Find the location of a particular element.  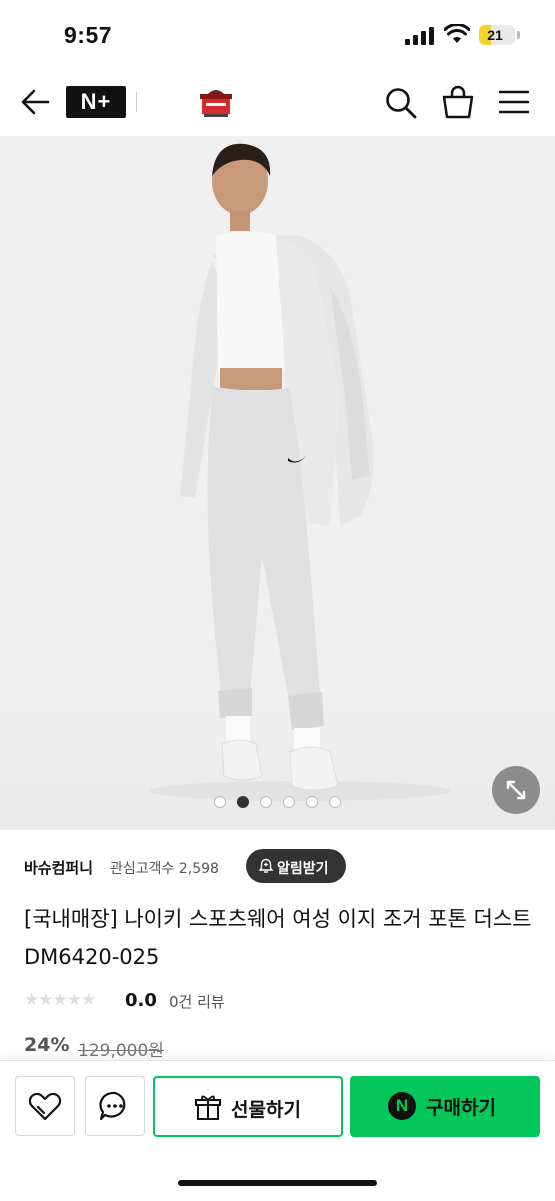

cellular-signal-icon is located at coordinates (420, 36).